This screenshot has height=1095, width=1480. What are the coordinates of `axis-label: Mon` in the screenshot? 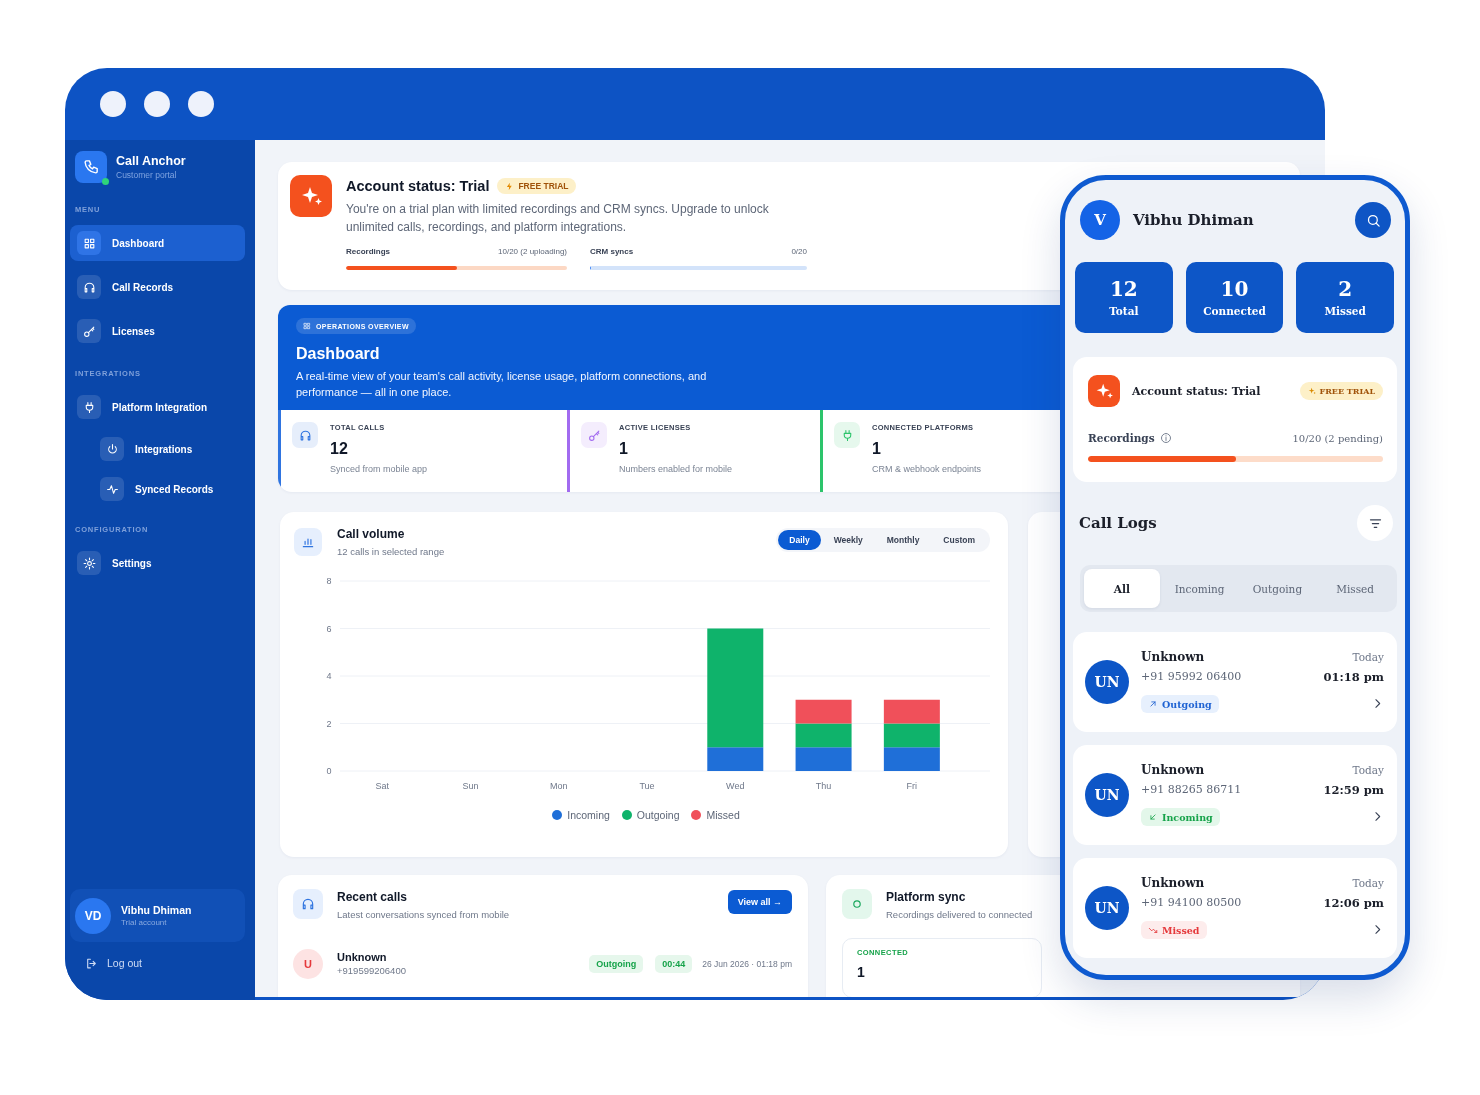 It's located at (558, 786).